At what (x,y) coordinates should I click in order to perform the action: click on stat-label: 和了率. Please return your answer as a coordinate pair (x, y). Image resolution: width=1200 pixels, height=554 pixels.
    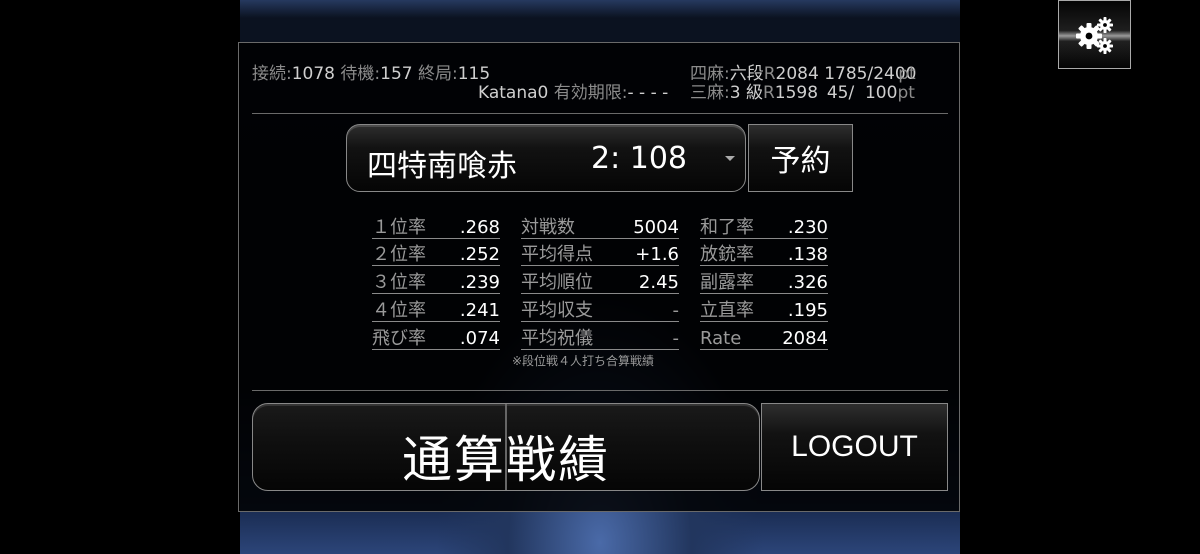
    Looking at the image, I should click on (727, 227).